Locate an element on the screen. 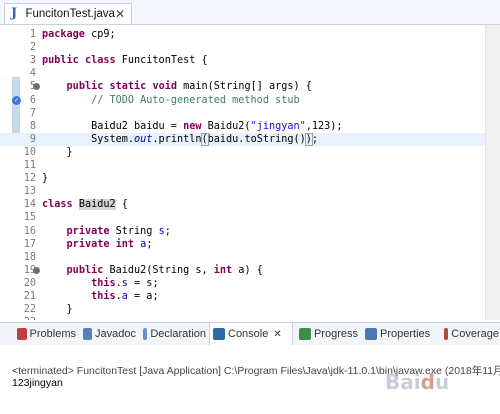  line-number: 16 is located at coordinates (29, 231).